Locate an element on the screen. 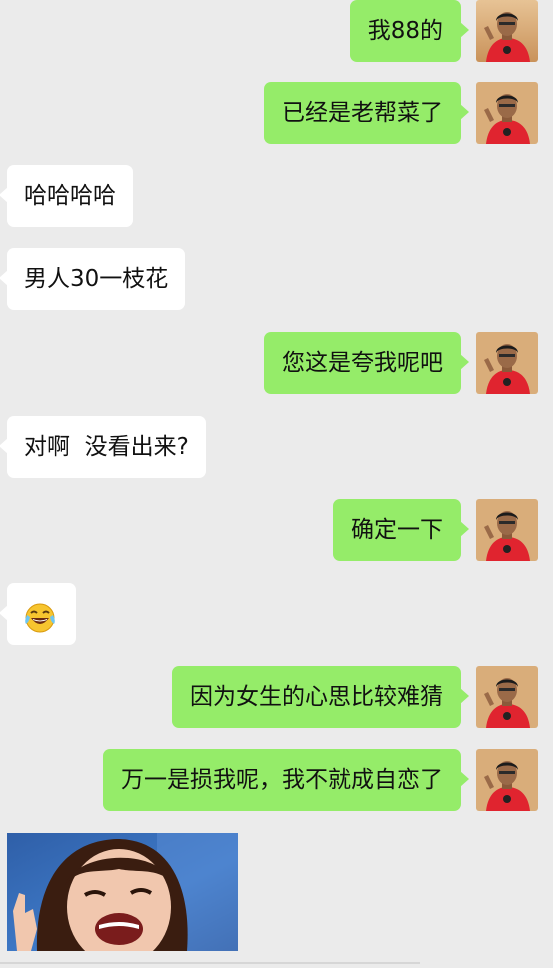 The height and width of the screenshot is (968, 553). outgoing-message-bubble: 我88的 is located at coordinates (409, 31).